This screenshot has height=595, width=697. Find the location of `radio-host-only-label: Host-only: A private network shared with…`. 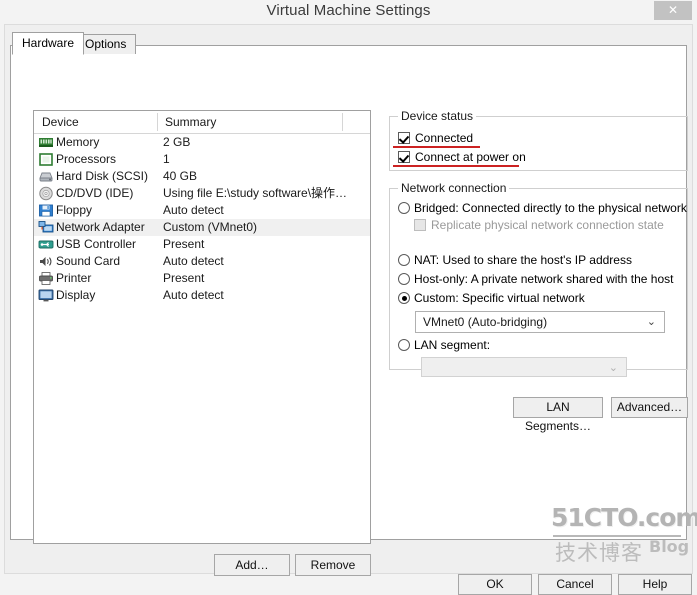

radio-host-only-label: Host-only: A private network shared with… is located at coordinates (544, 279).